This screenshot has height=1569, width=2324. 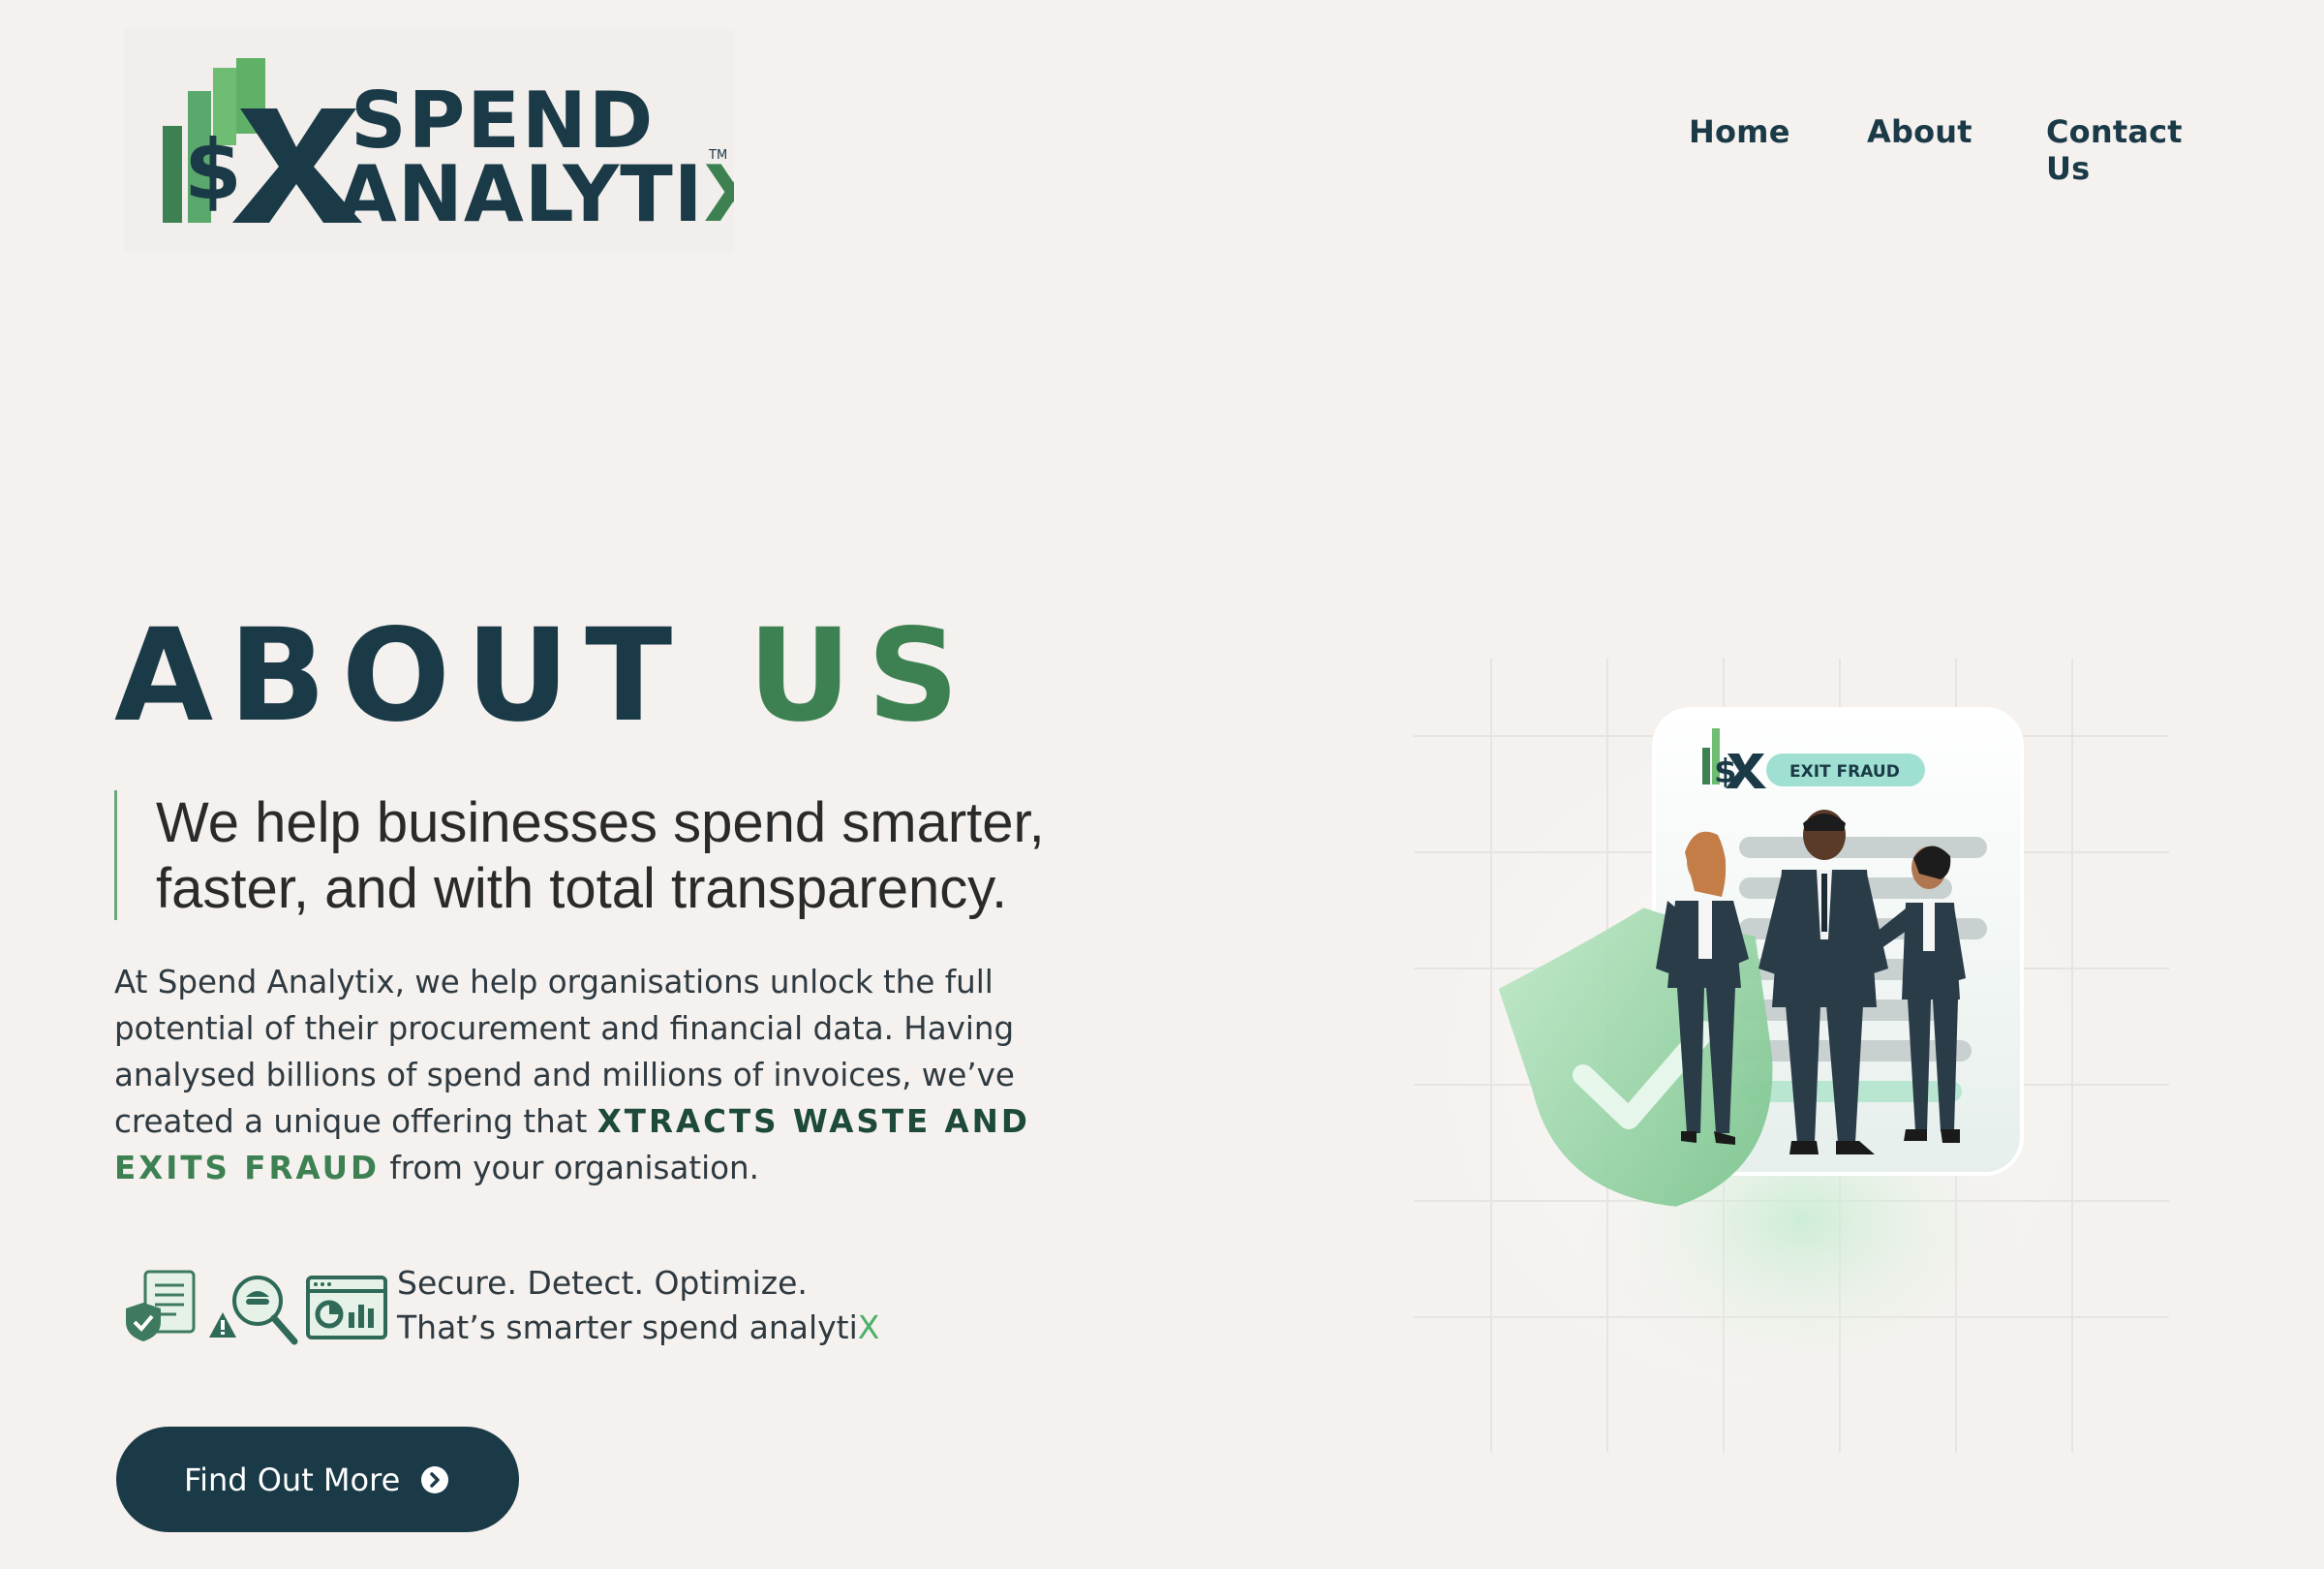 What do you see at coordinates (1740, 131) in the screenshot?
I see `nav-home: Home` at bounding box center [1740, 131].